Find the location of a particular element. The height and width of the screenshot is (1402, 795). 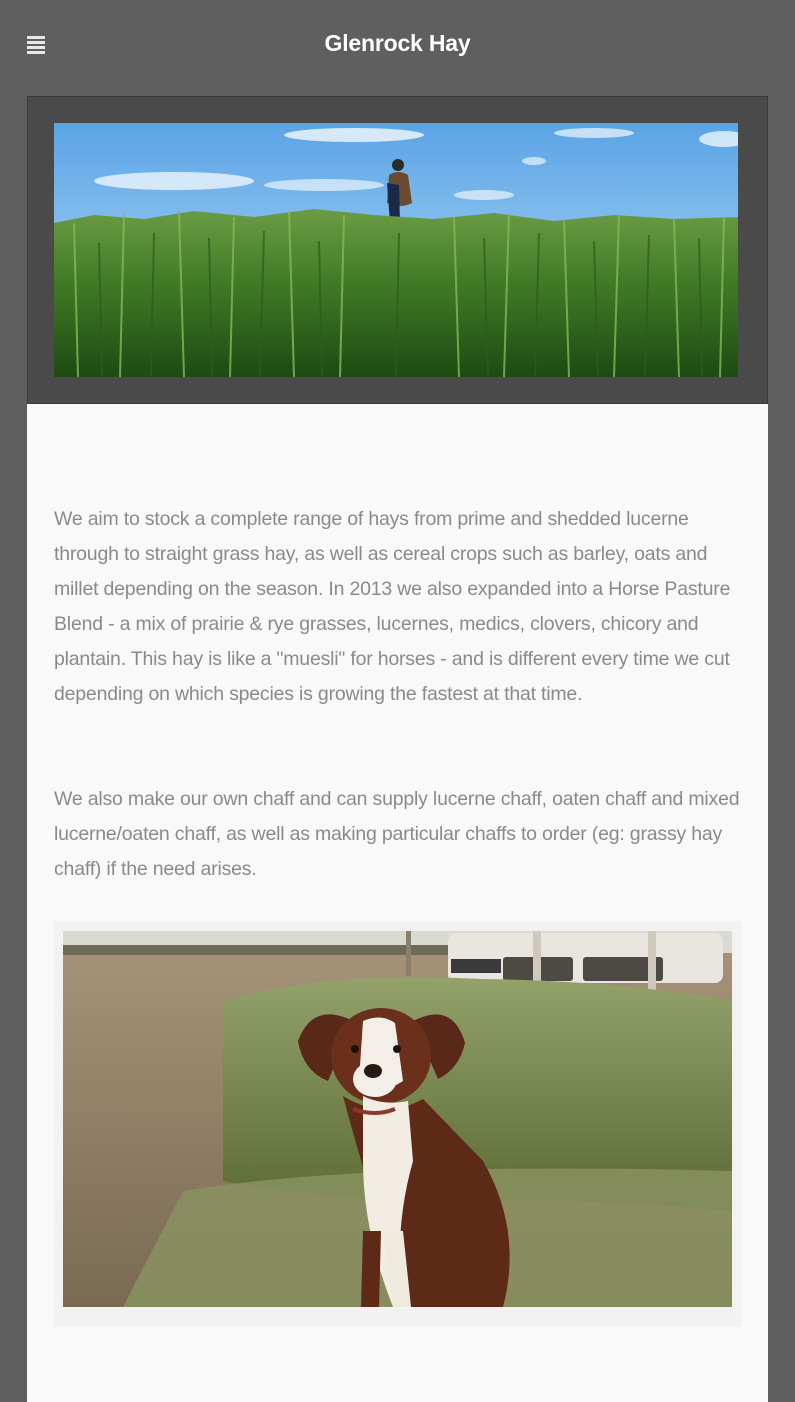

site-header: Glenrock Hay is located at coordinates (397, 48).